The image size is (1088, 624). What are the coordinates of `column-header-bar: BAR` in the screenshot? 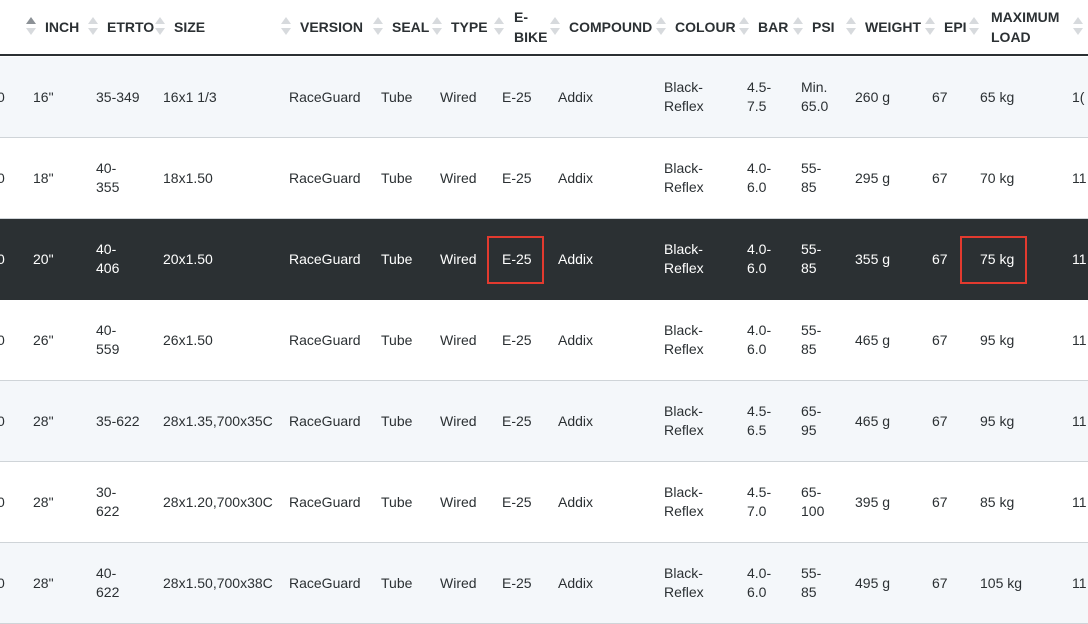 It's located at (773, 27).